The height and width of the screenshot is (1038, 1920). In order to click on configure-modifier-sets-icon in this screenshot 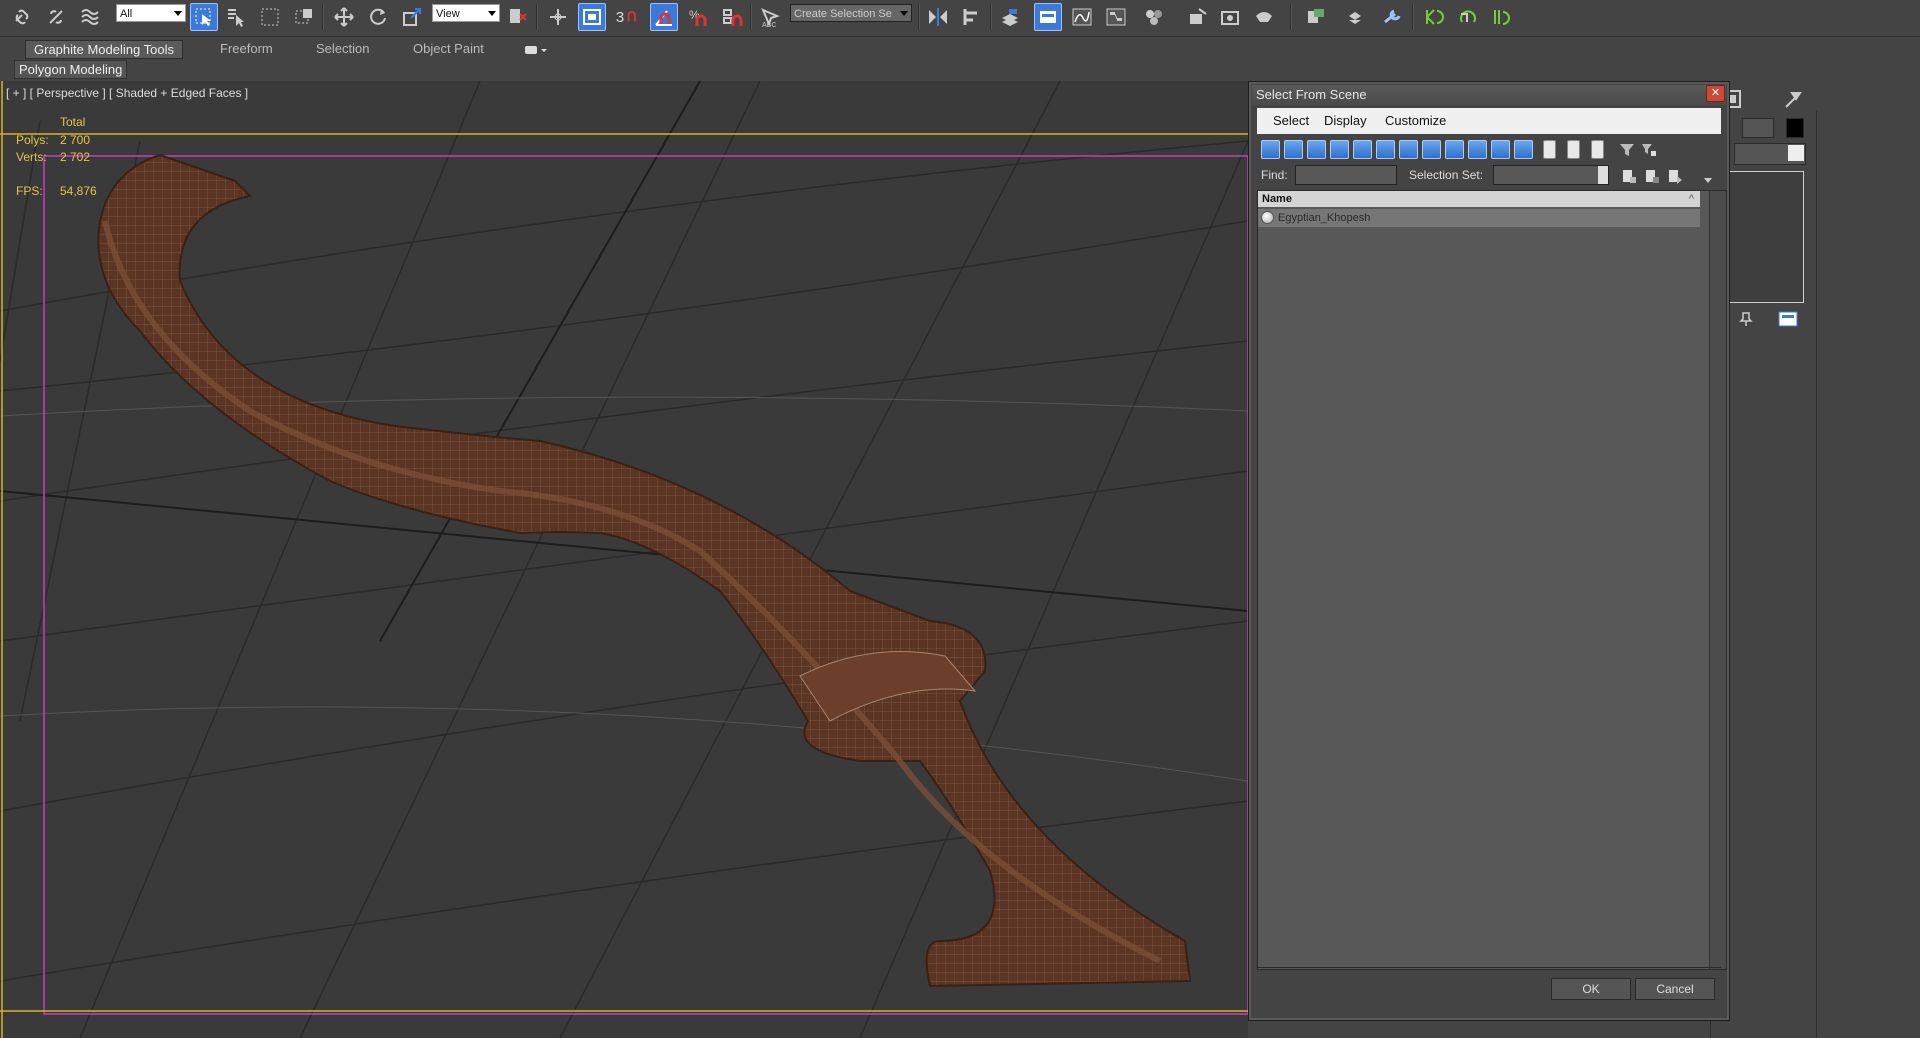, I will do `click(1788, 319)`.